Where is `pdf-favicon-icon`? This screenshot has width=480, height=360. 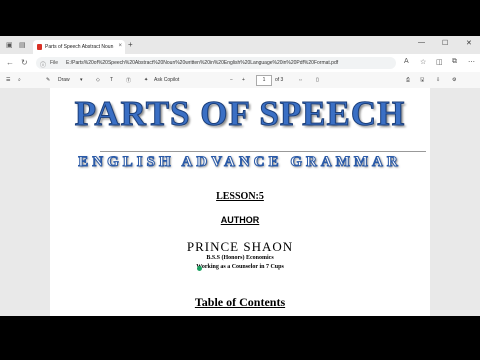 pdf-favicon-icon is located at coordinates (39, 47).